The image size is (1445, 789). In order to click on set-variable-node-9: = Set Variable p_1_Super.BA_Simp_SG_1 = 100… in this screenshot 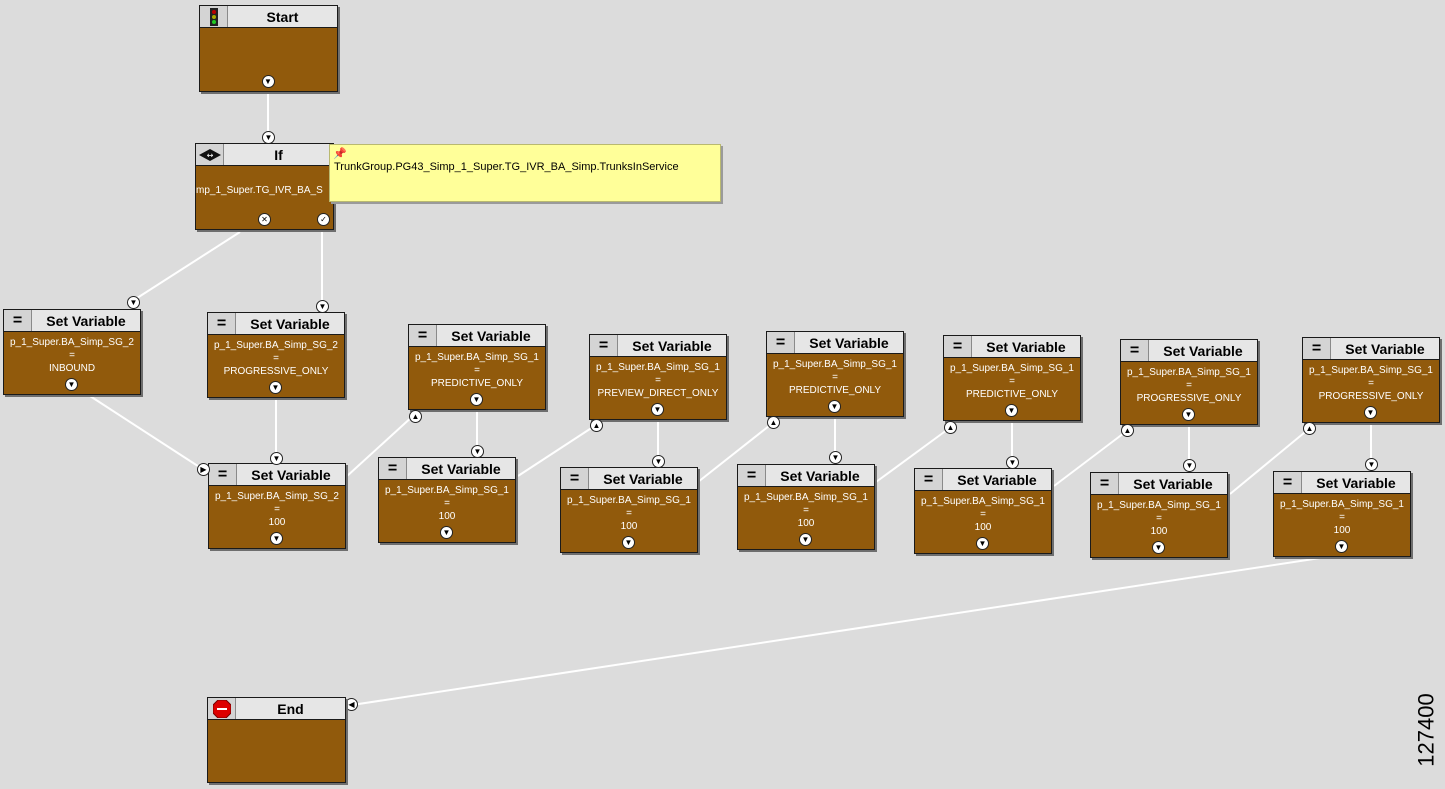, I will do `click(806, 507)`.